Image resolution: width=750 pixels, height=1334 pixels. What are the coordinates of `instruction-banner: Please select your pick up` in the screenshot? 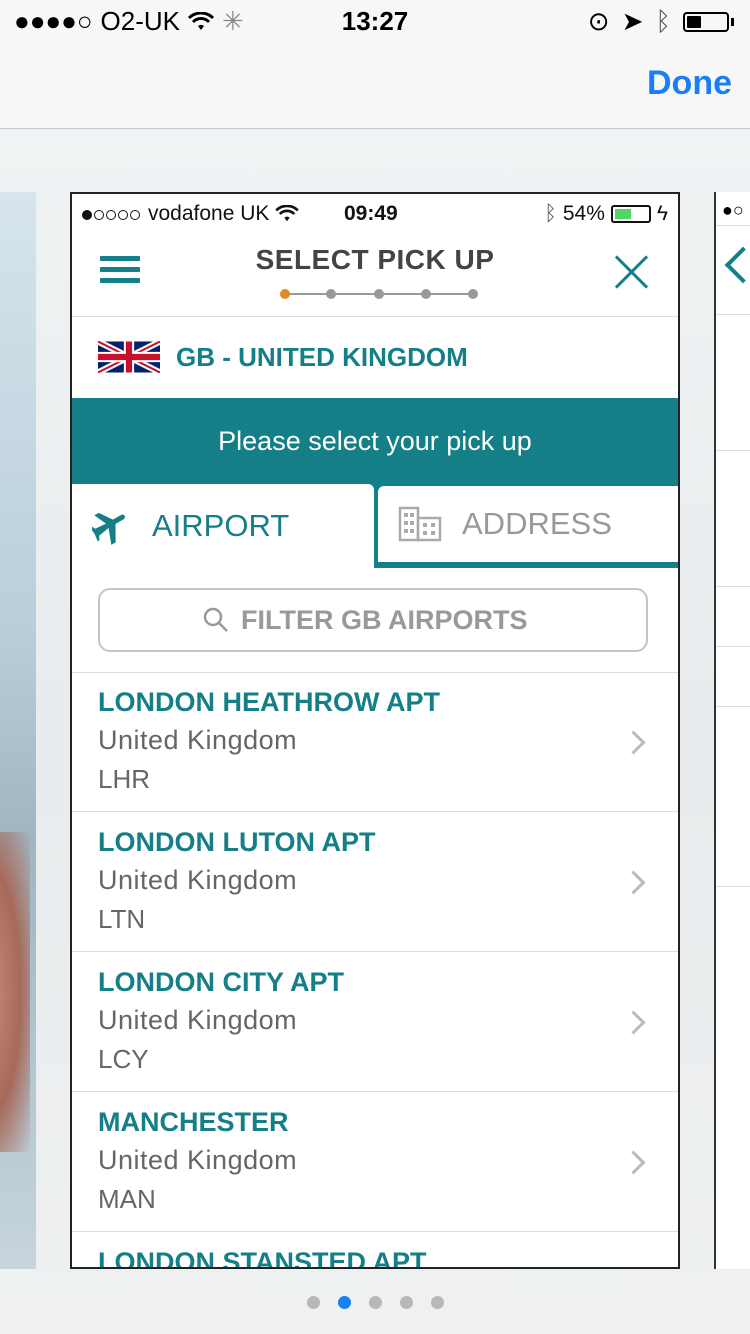 It's located at (375, 441).